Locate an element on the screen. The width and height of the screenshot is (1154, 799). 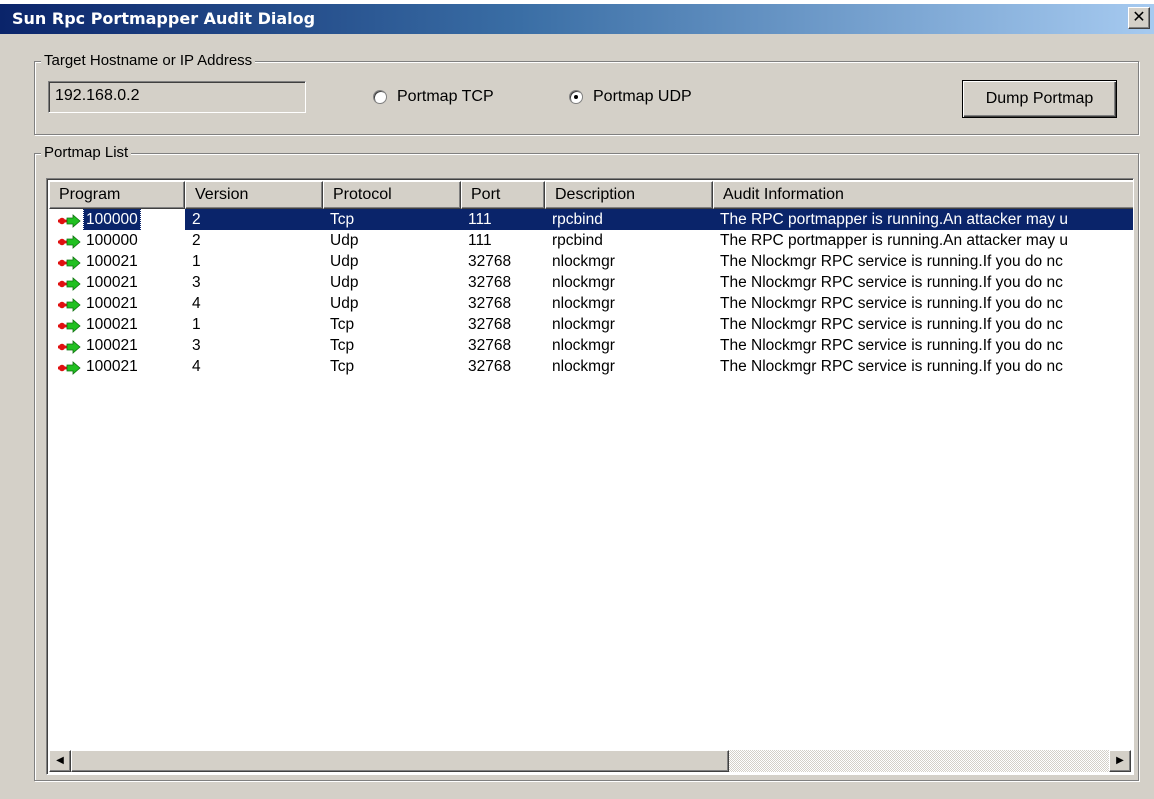
radio-tcp-label: Portmap TCP is located at coordinates (445, 96).